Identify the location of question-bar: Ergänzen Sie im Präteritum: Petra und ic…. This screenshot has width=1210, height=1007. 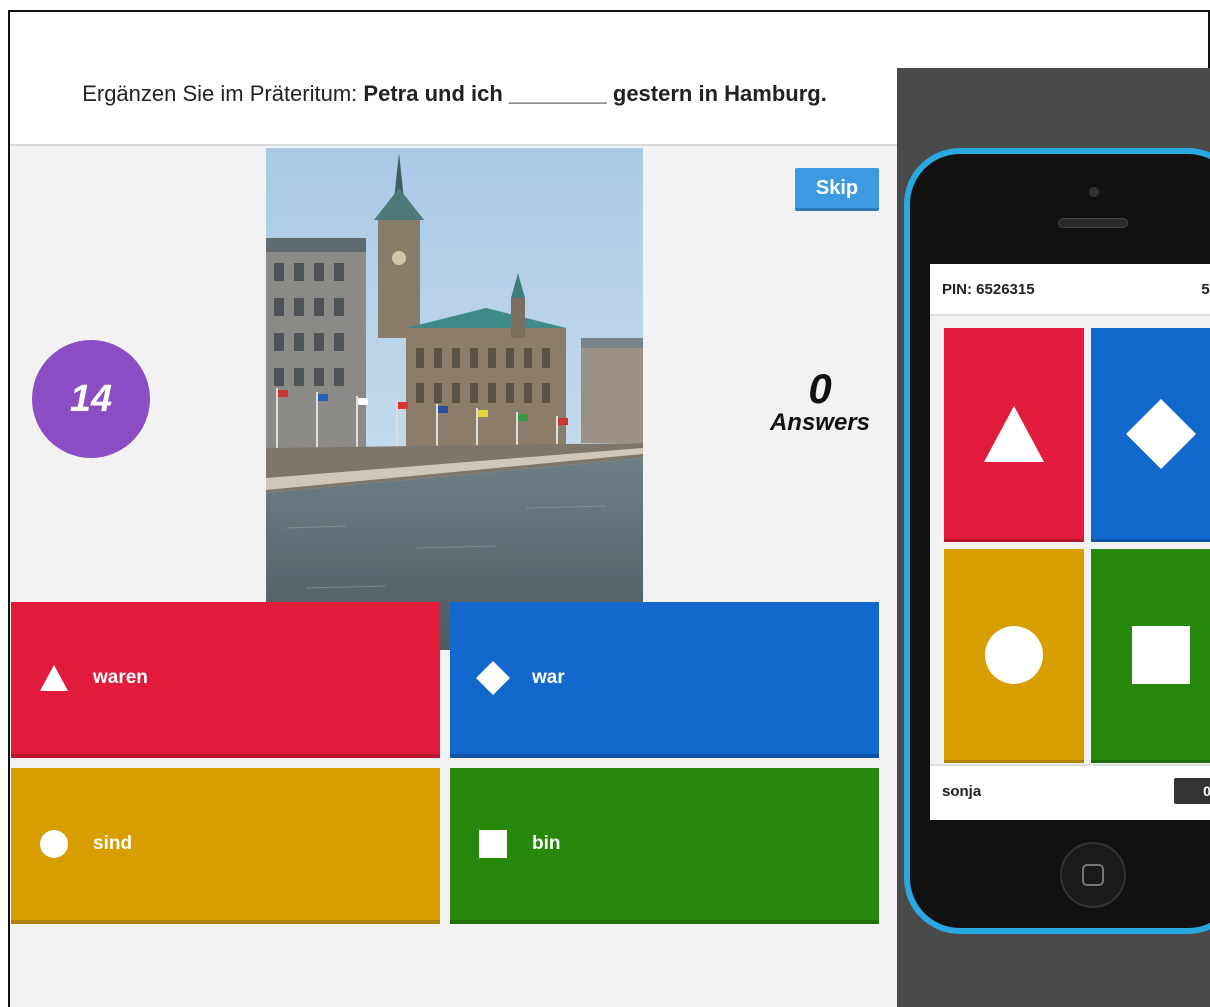
(454, 107).